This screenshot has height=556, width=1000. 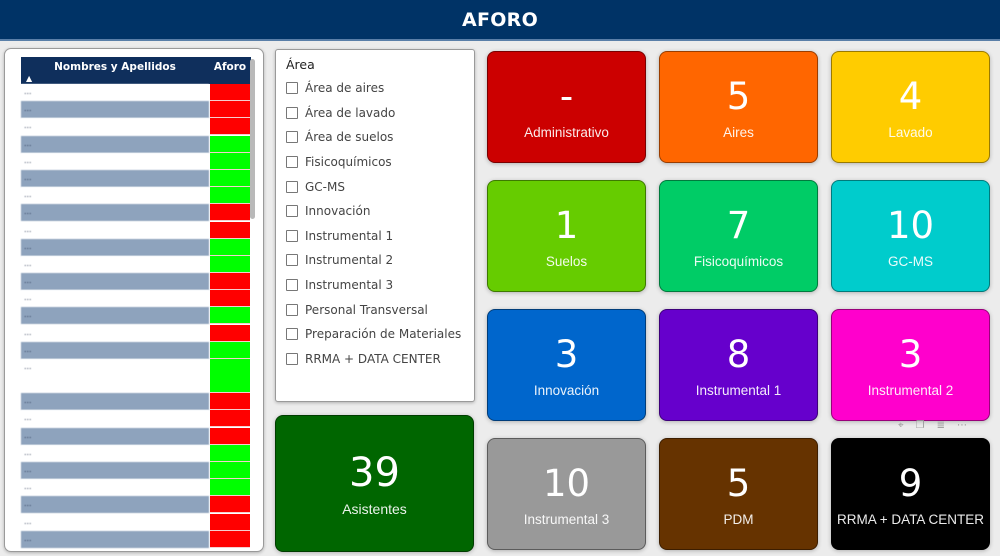 What do you see at coordinates (375, 211) in the screenshot?
I see `slicer-item: Innovación` at bounding box center [375, 211].